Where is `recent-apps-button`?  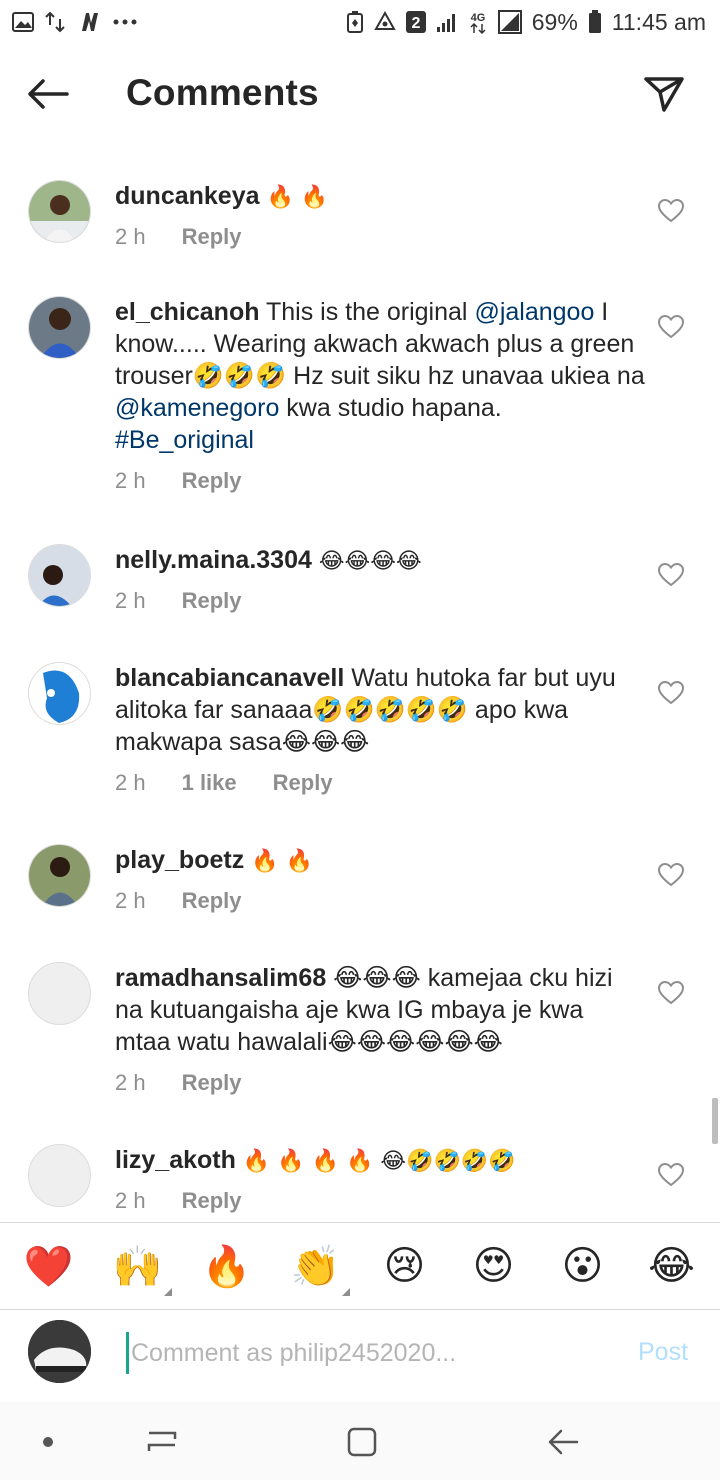
recent-apps-button is located at coordinates (162, 1442).